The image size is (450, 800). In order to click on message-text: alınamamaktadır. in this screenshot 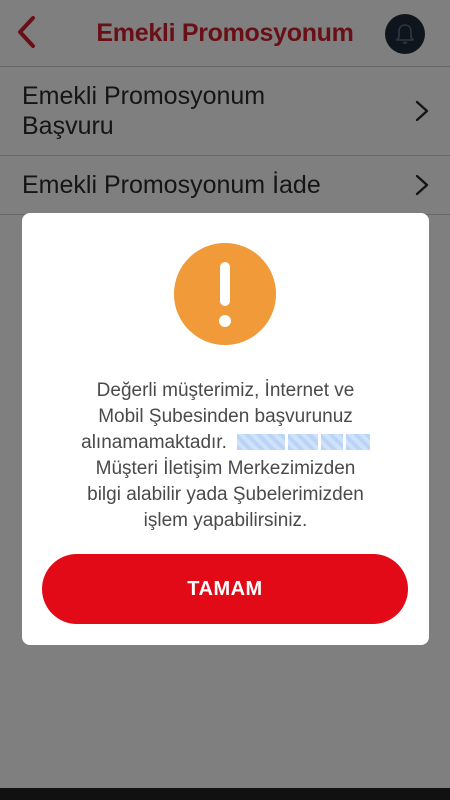, I will do `click(154, 442)`.